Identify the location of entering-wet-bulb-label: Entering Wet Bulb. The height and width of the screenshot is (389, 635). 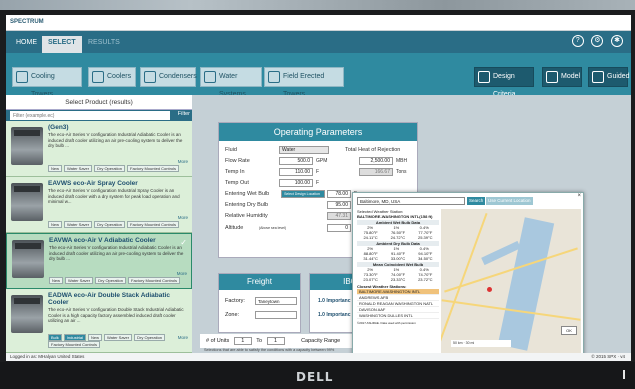
(247, 194).